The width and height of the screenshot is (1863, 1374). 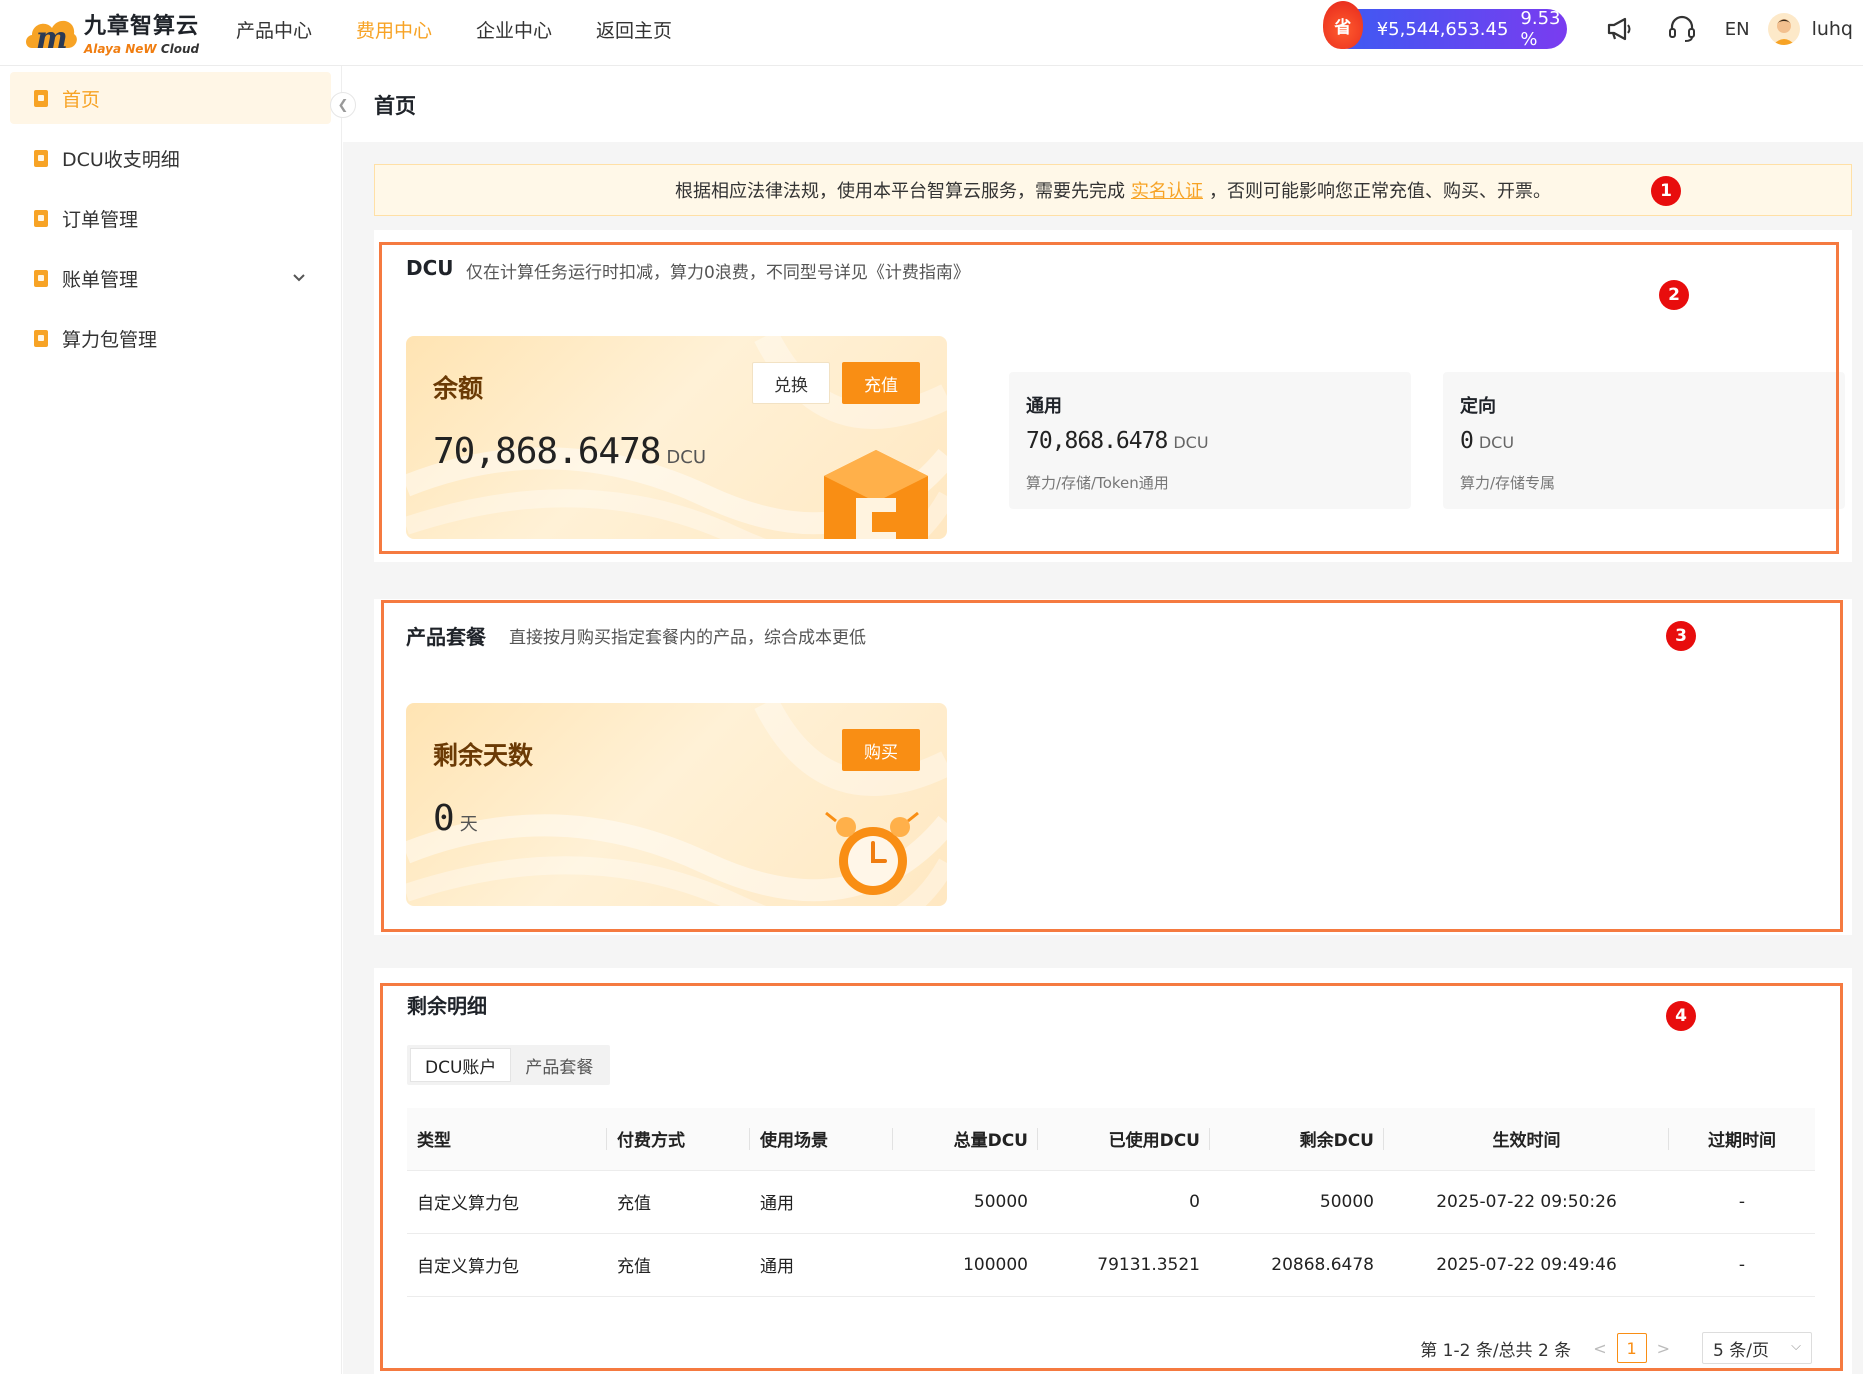 I want to click on chevron-left-icon: ❮, so click(x=343, y=105).